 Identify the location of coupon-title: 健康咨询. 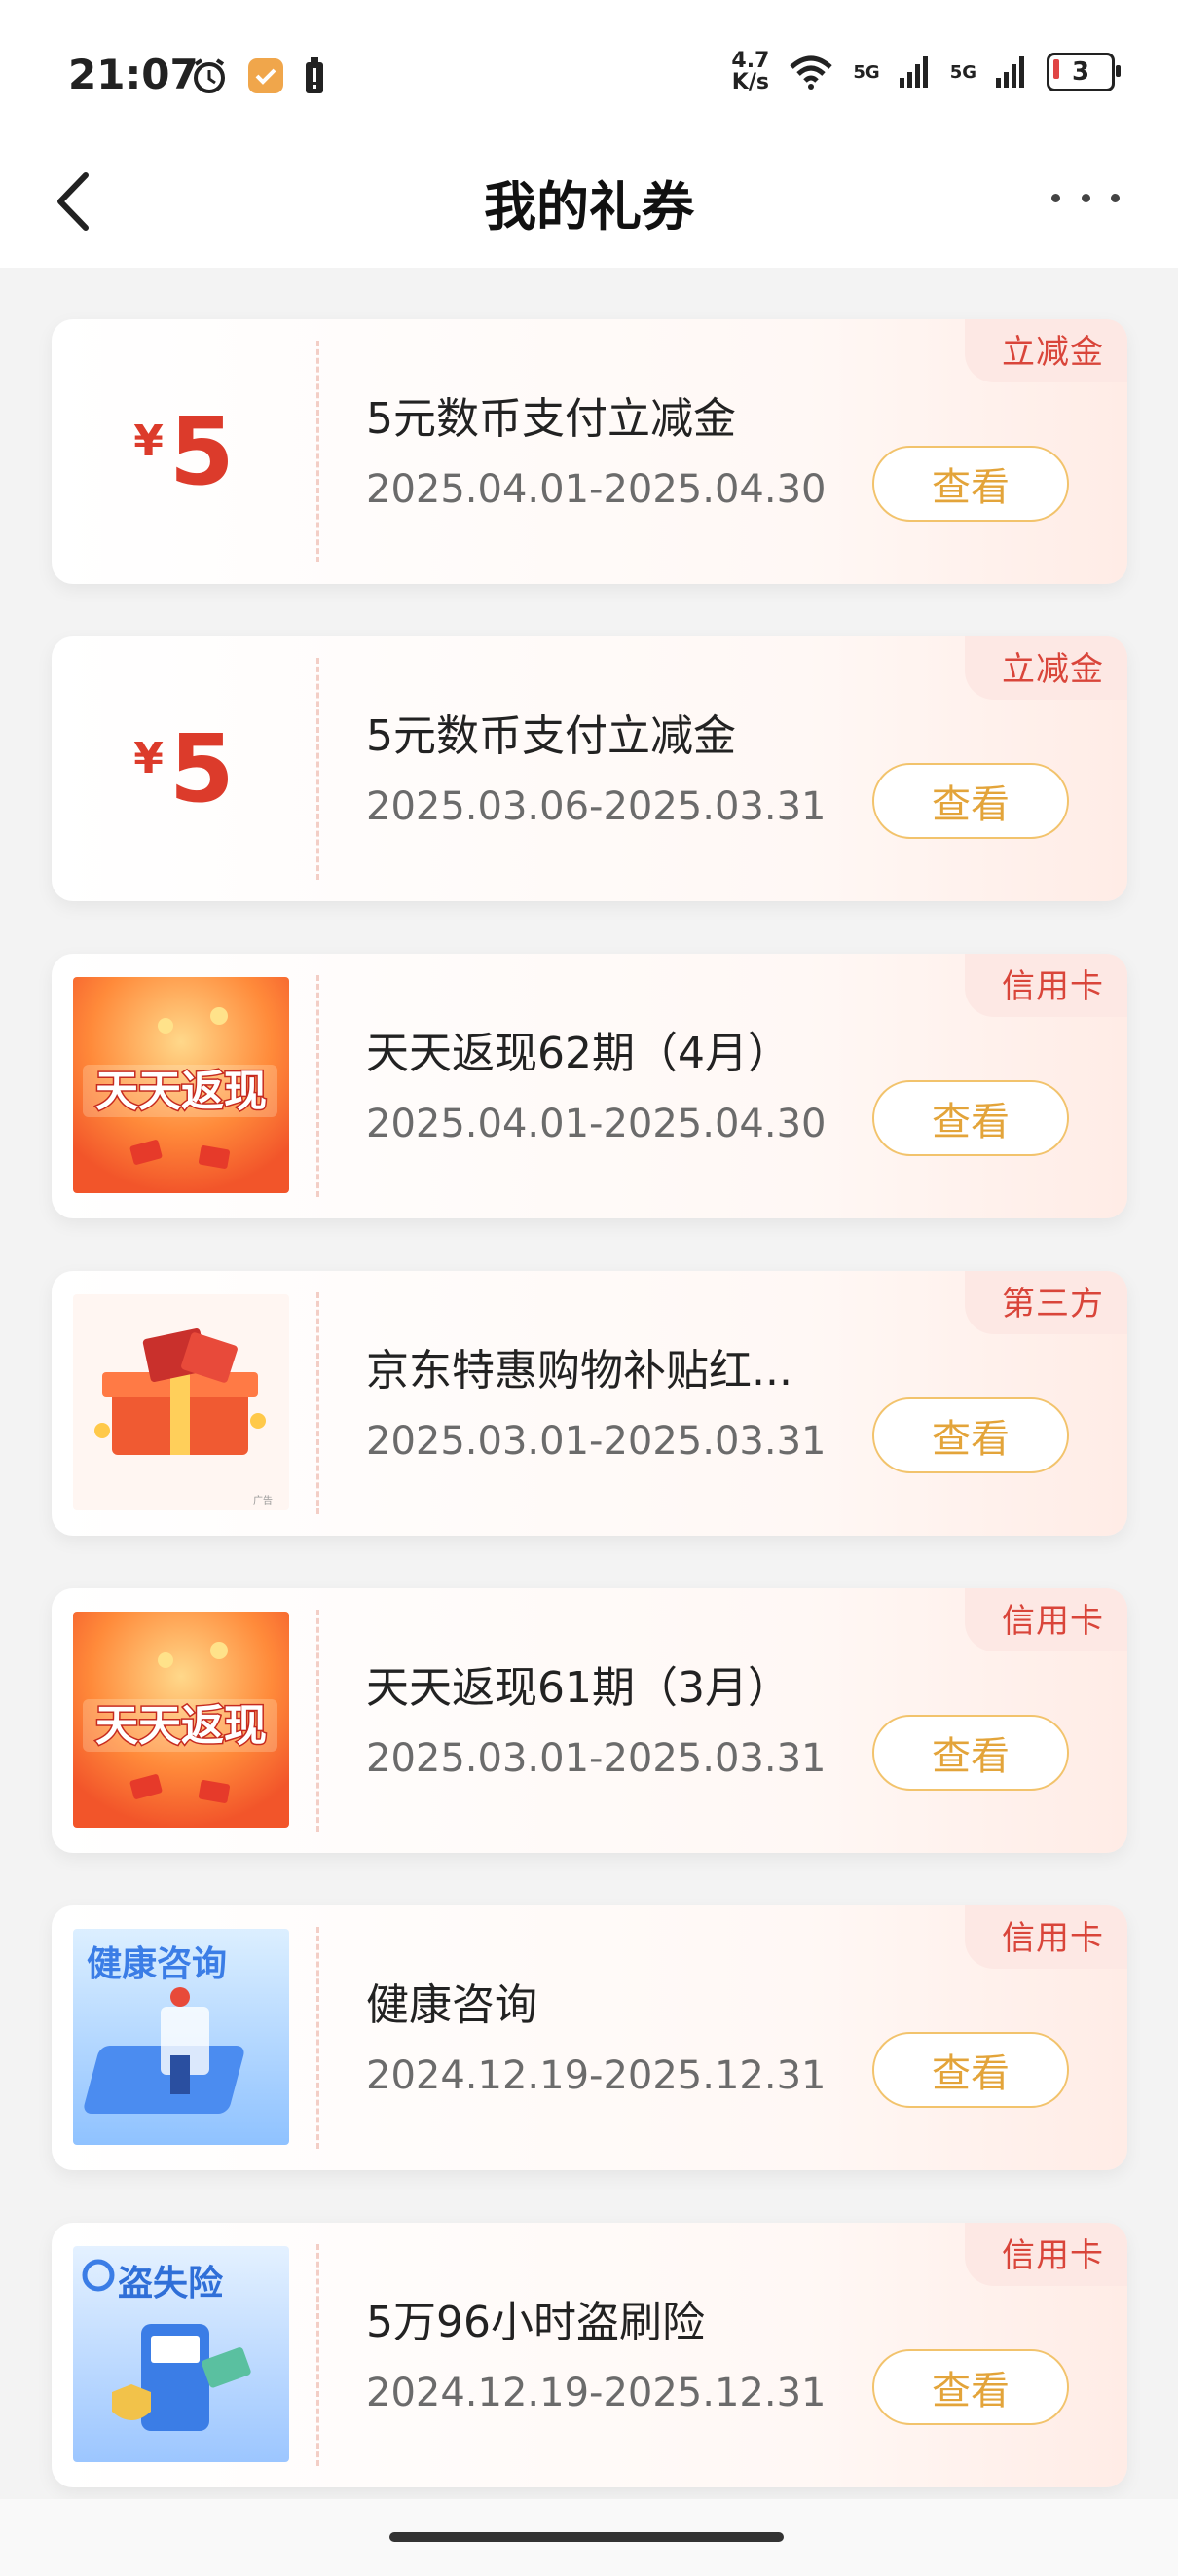
(452, 2005).